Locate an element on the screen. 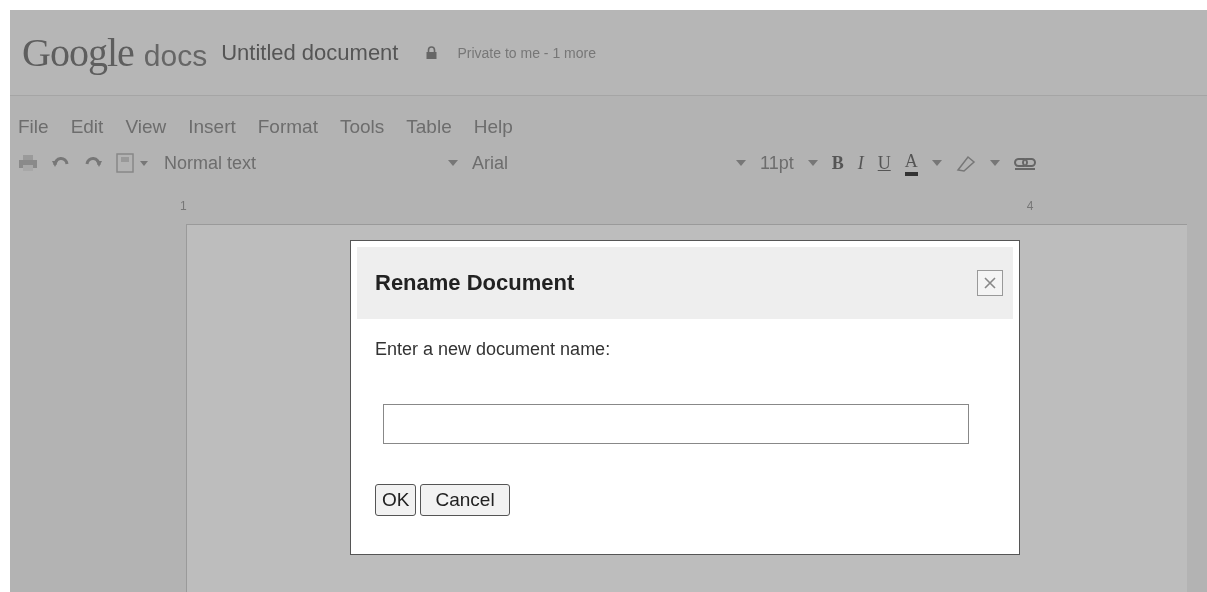  name-input-field is located at coordinates (676, 424).